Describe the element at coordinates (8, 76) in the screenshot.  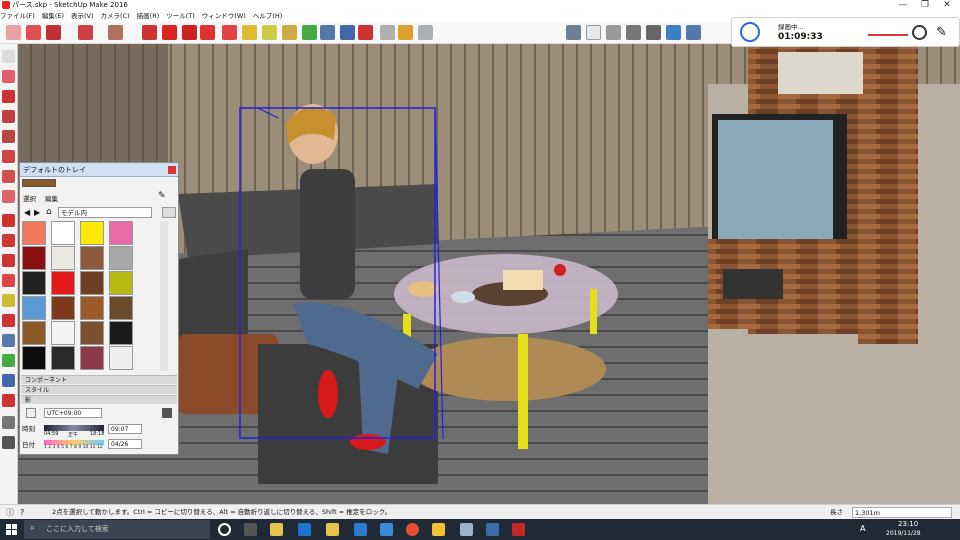
I see `eraser-icon` at that location.